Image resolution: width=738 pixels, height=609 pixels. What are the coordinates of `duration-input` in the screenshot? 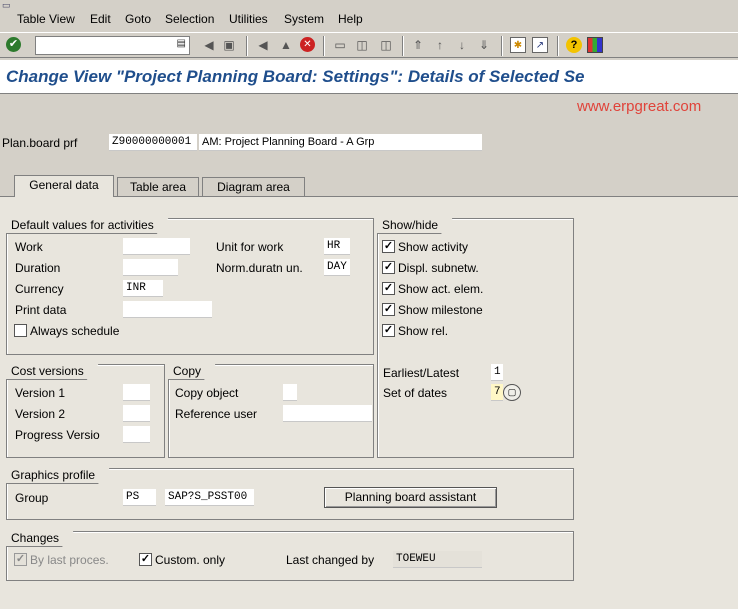 It's located at (150, 267).